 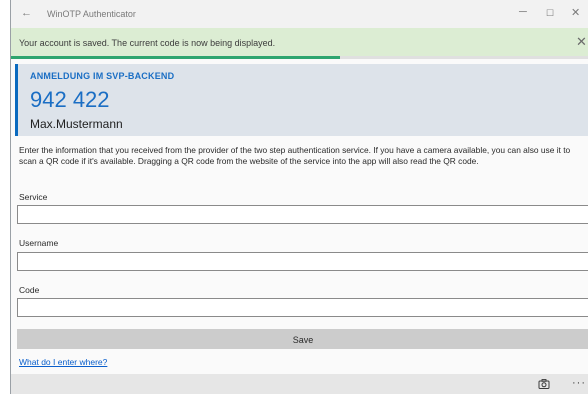 I want to click on username-label: Username, so click(x=39, y=243).